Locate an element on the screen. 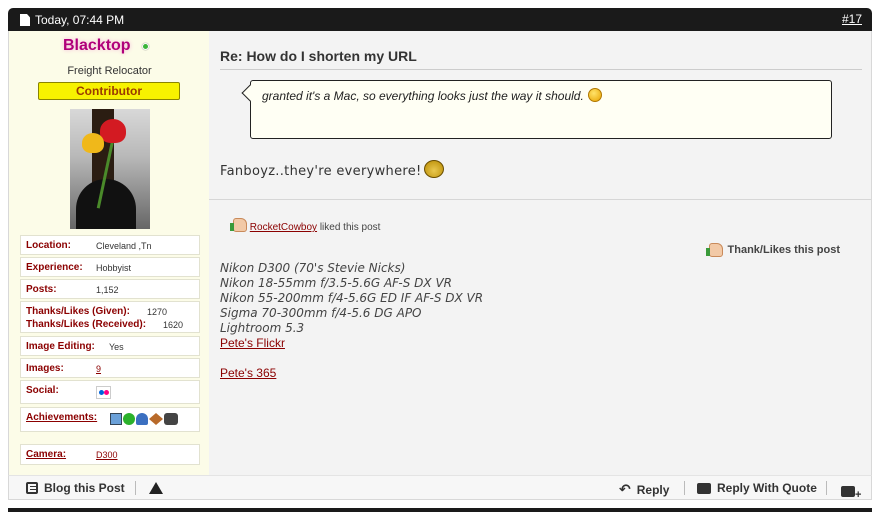 The height and width of the screenshot is (512, 876). reply-with-quote-label: Reply With Quote is located at coordinates (767, 488).